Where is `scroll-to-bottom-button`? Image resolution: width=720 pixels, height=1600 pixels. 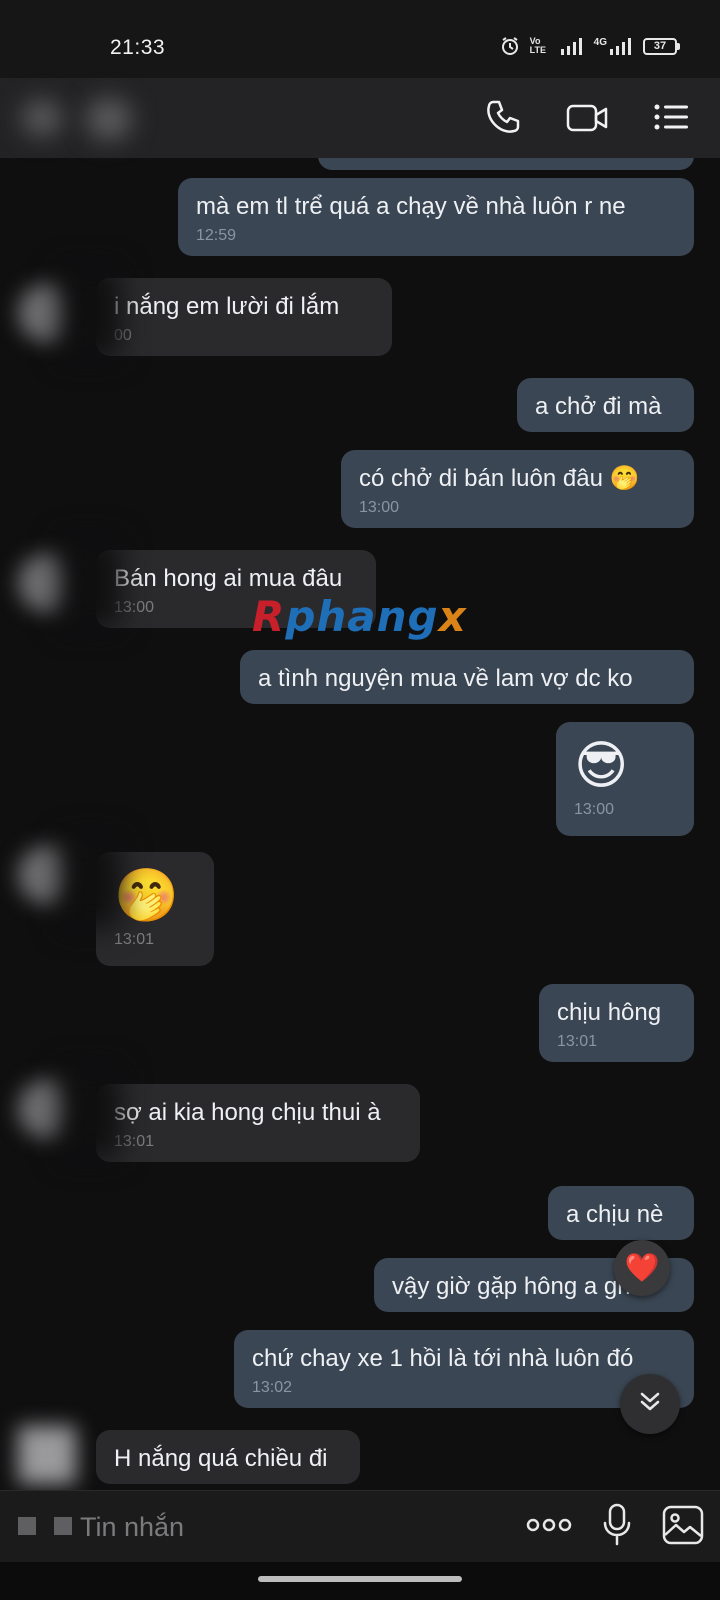 scroll-to-bottom-button is located at coordinates (650, 1404).